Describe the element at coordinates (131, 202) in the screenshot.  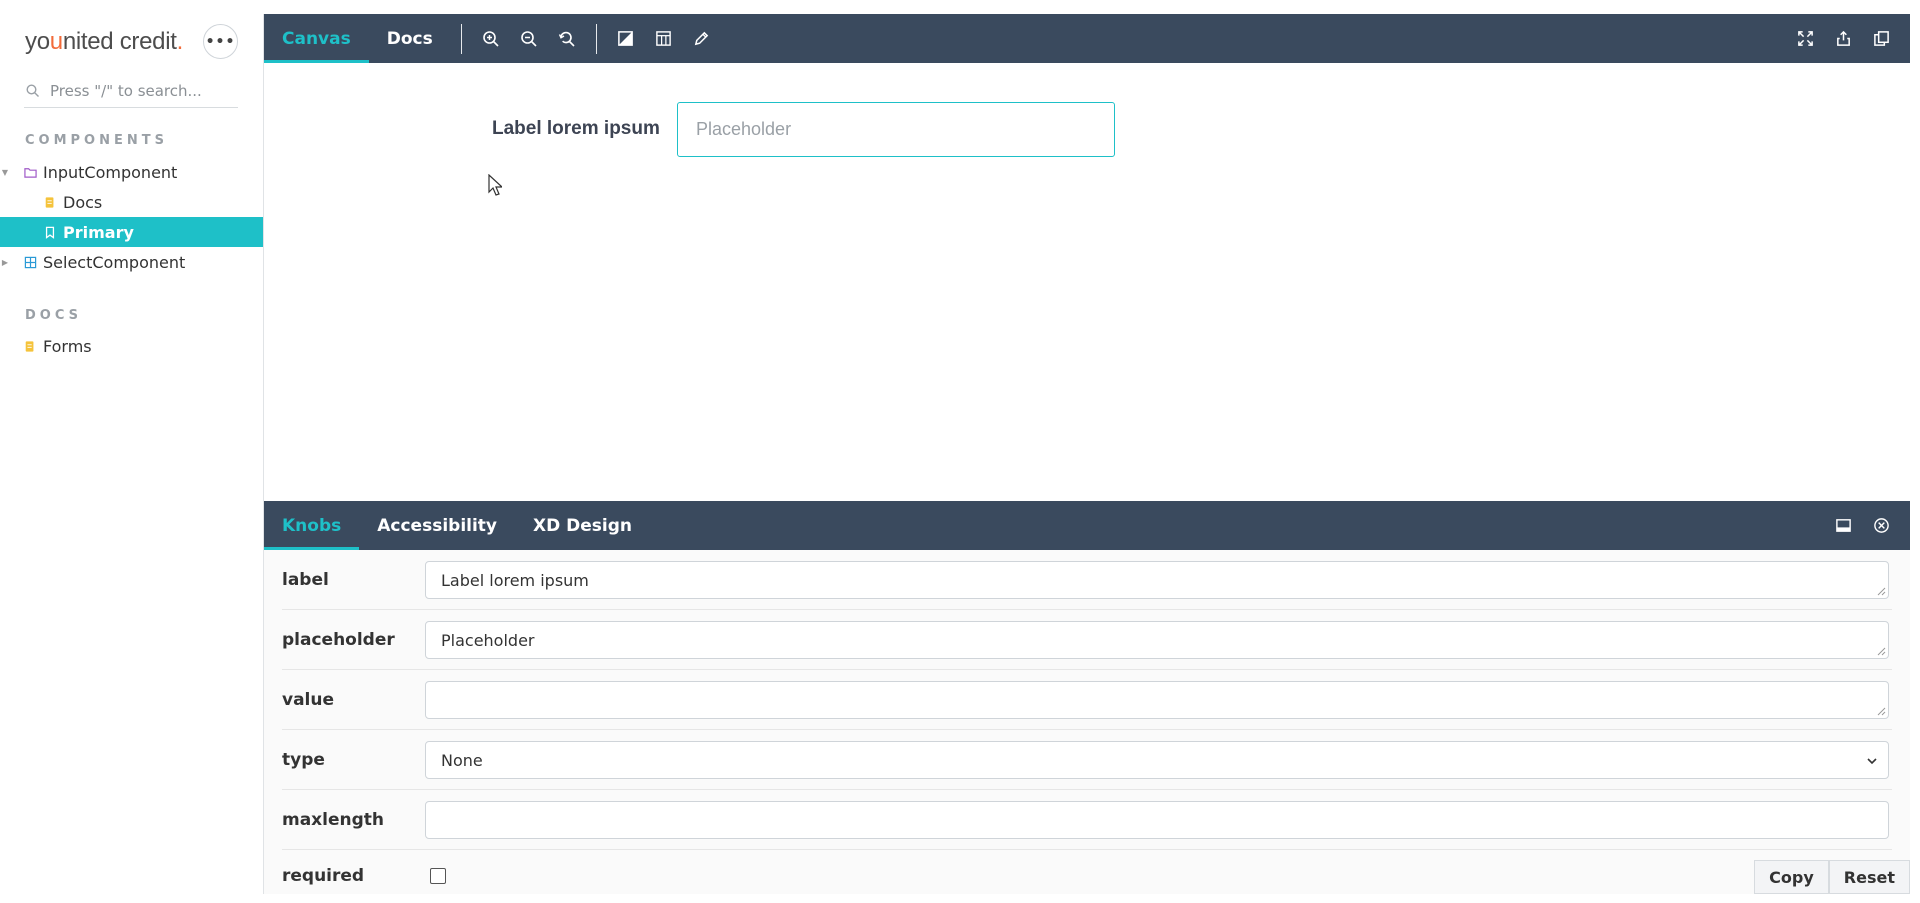
I see `tree-item-docs: Docs` at that location.